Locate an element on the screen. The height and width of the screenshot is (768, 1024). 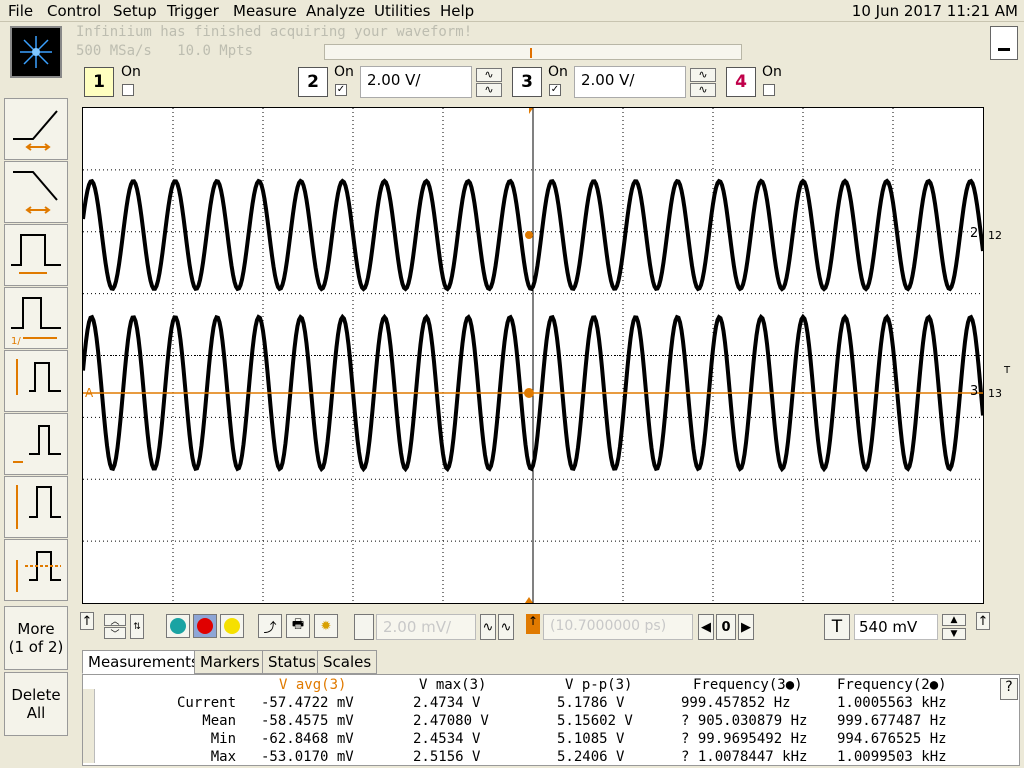
channel-2-scale-up-icon: ∿ is located at coordinates (489, 75).